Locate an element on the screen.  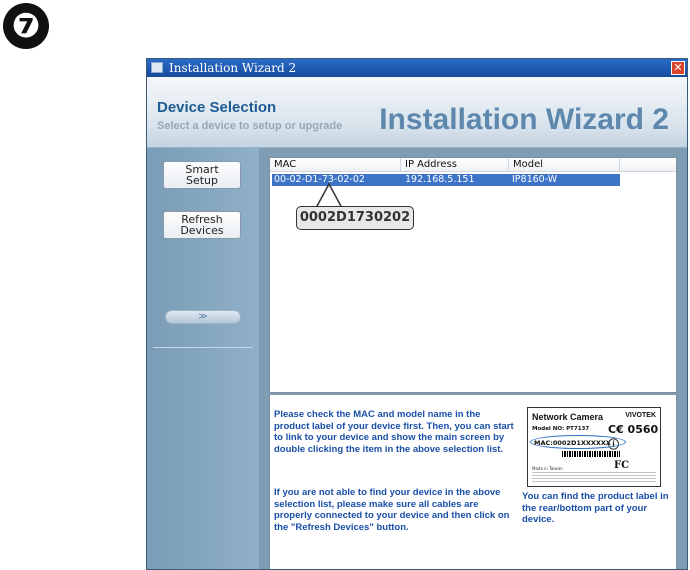
fc-mark-icon: FC is located at coordinates (622, 465).